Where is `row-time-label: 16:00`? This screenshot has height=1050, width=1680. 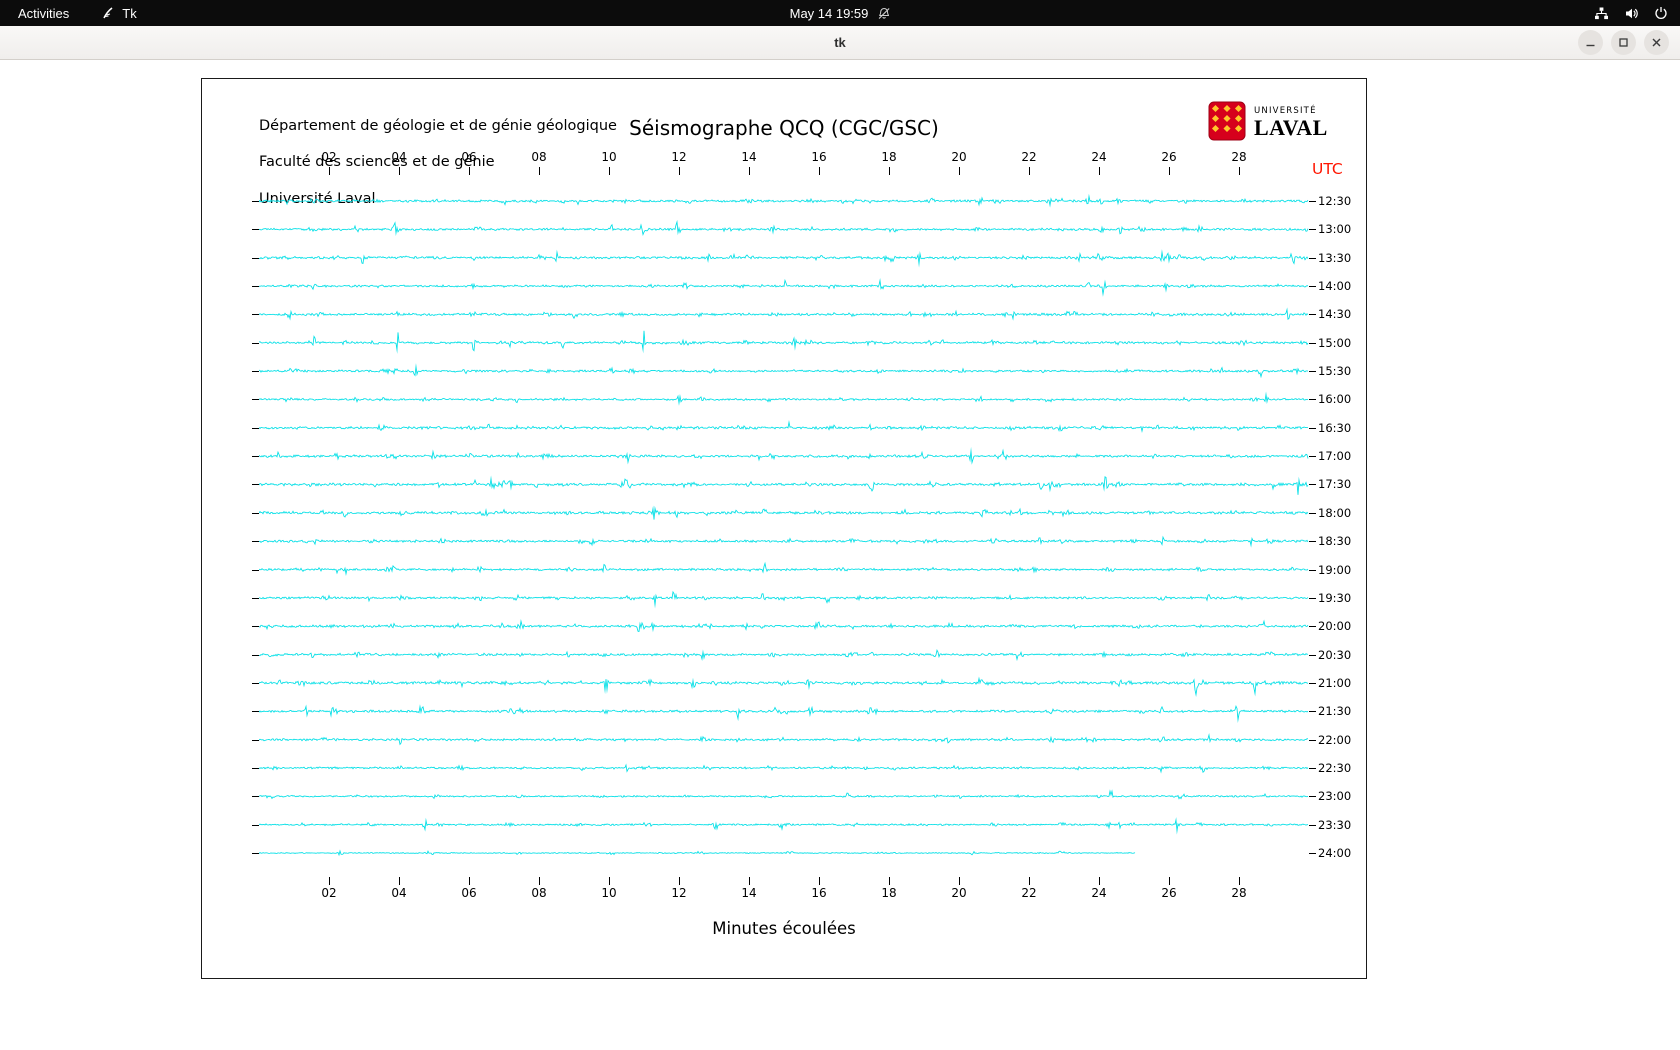 row-time-label: 16:00 is located at coordinates (1335, 399).